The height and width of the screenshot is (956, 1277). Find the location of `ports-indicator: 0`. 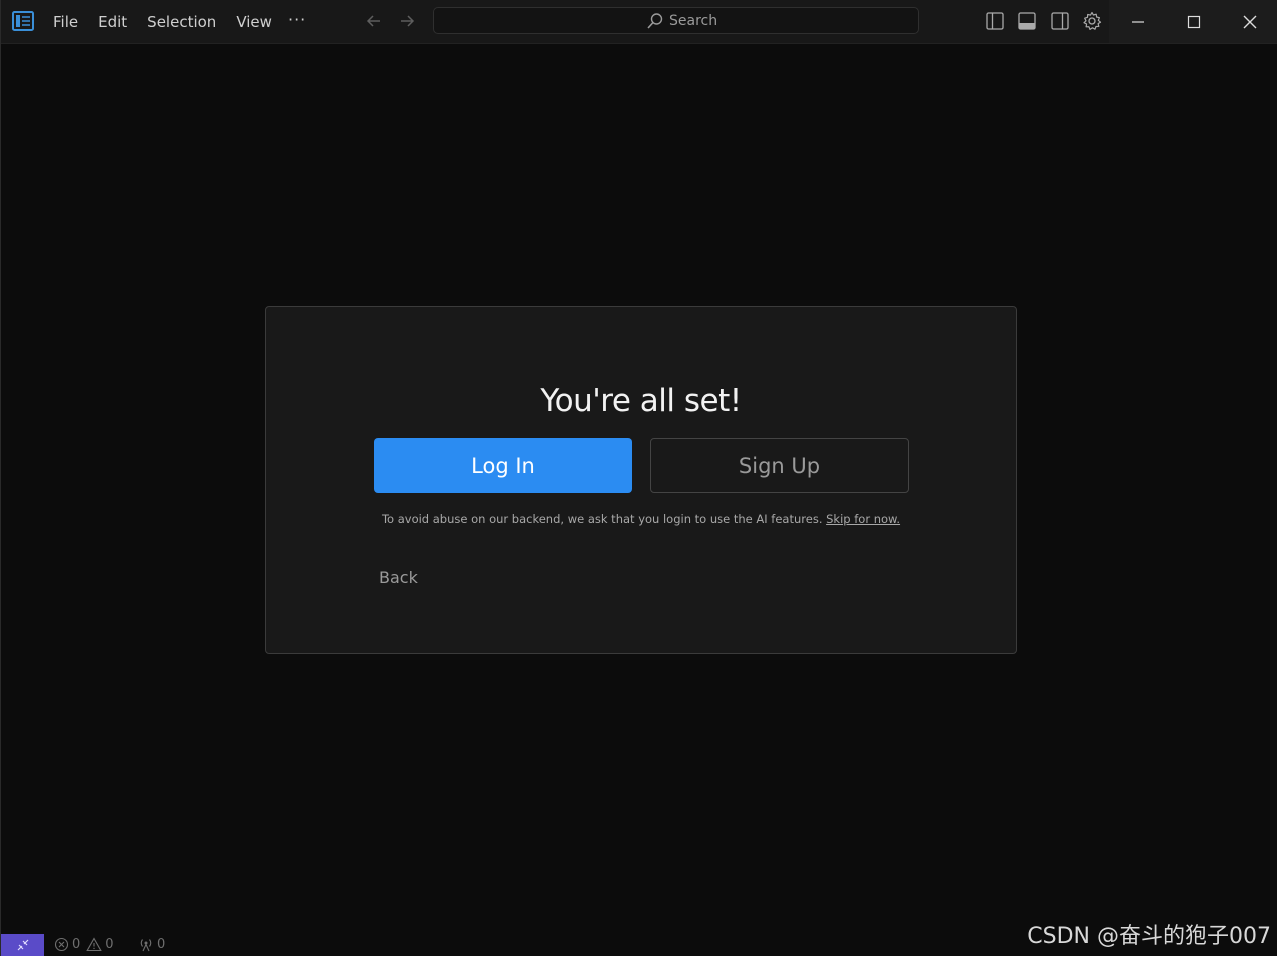

ports-indicator: 0 is located at coordinates (151, 944).